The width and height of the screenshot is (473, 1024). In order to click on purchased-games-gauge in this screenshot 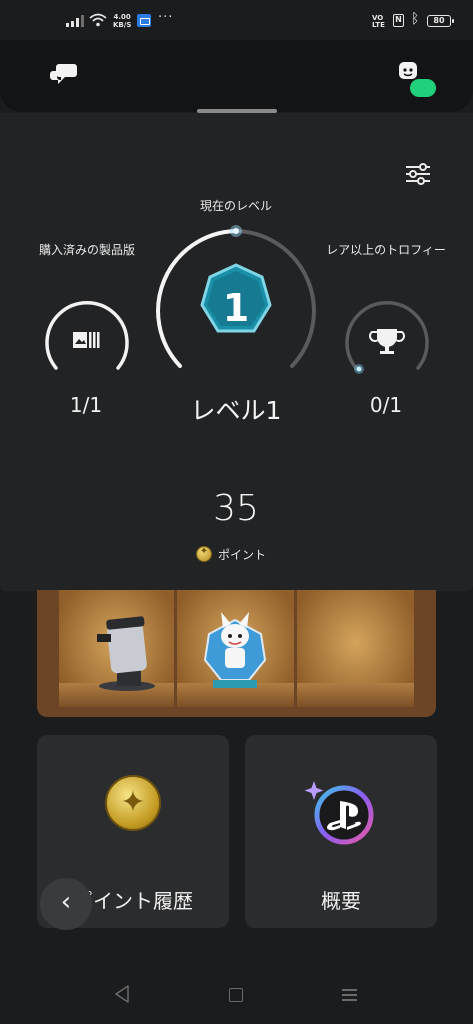, I will do `click(87, 341)`.